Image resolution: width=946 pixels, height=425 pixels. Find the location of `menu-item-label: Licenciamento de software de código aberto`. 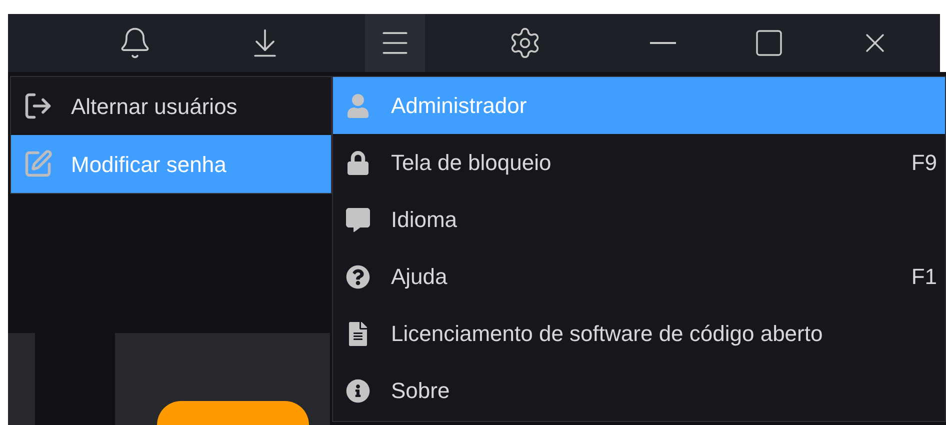

menu-item-label: Licenciamento de software de código aberto is located at coordinates (607, 334).